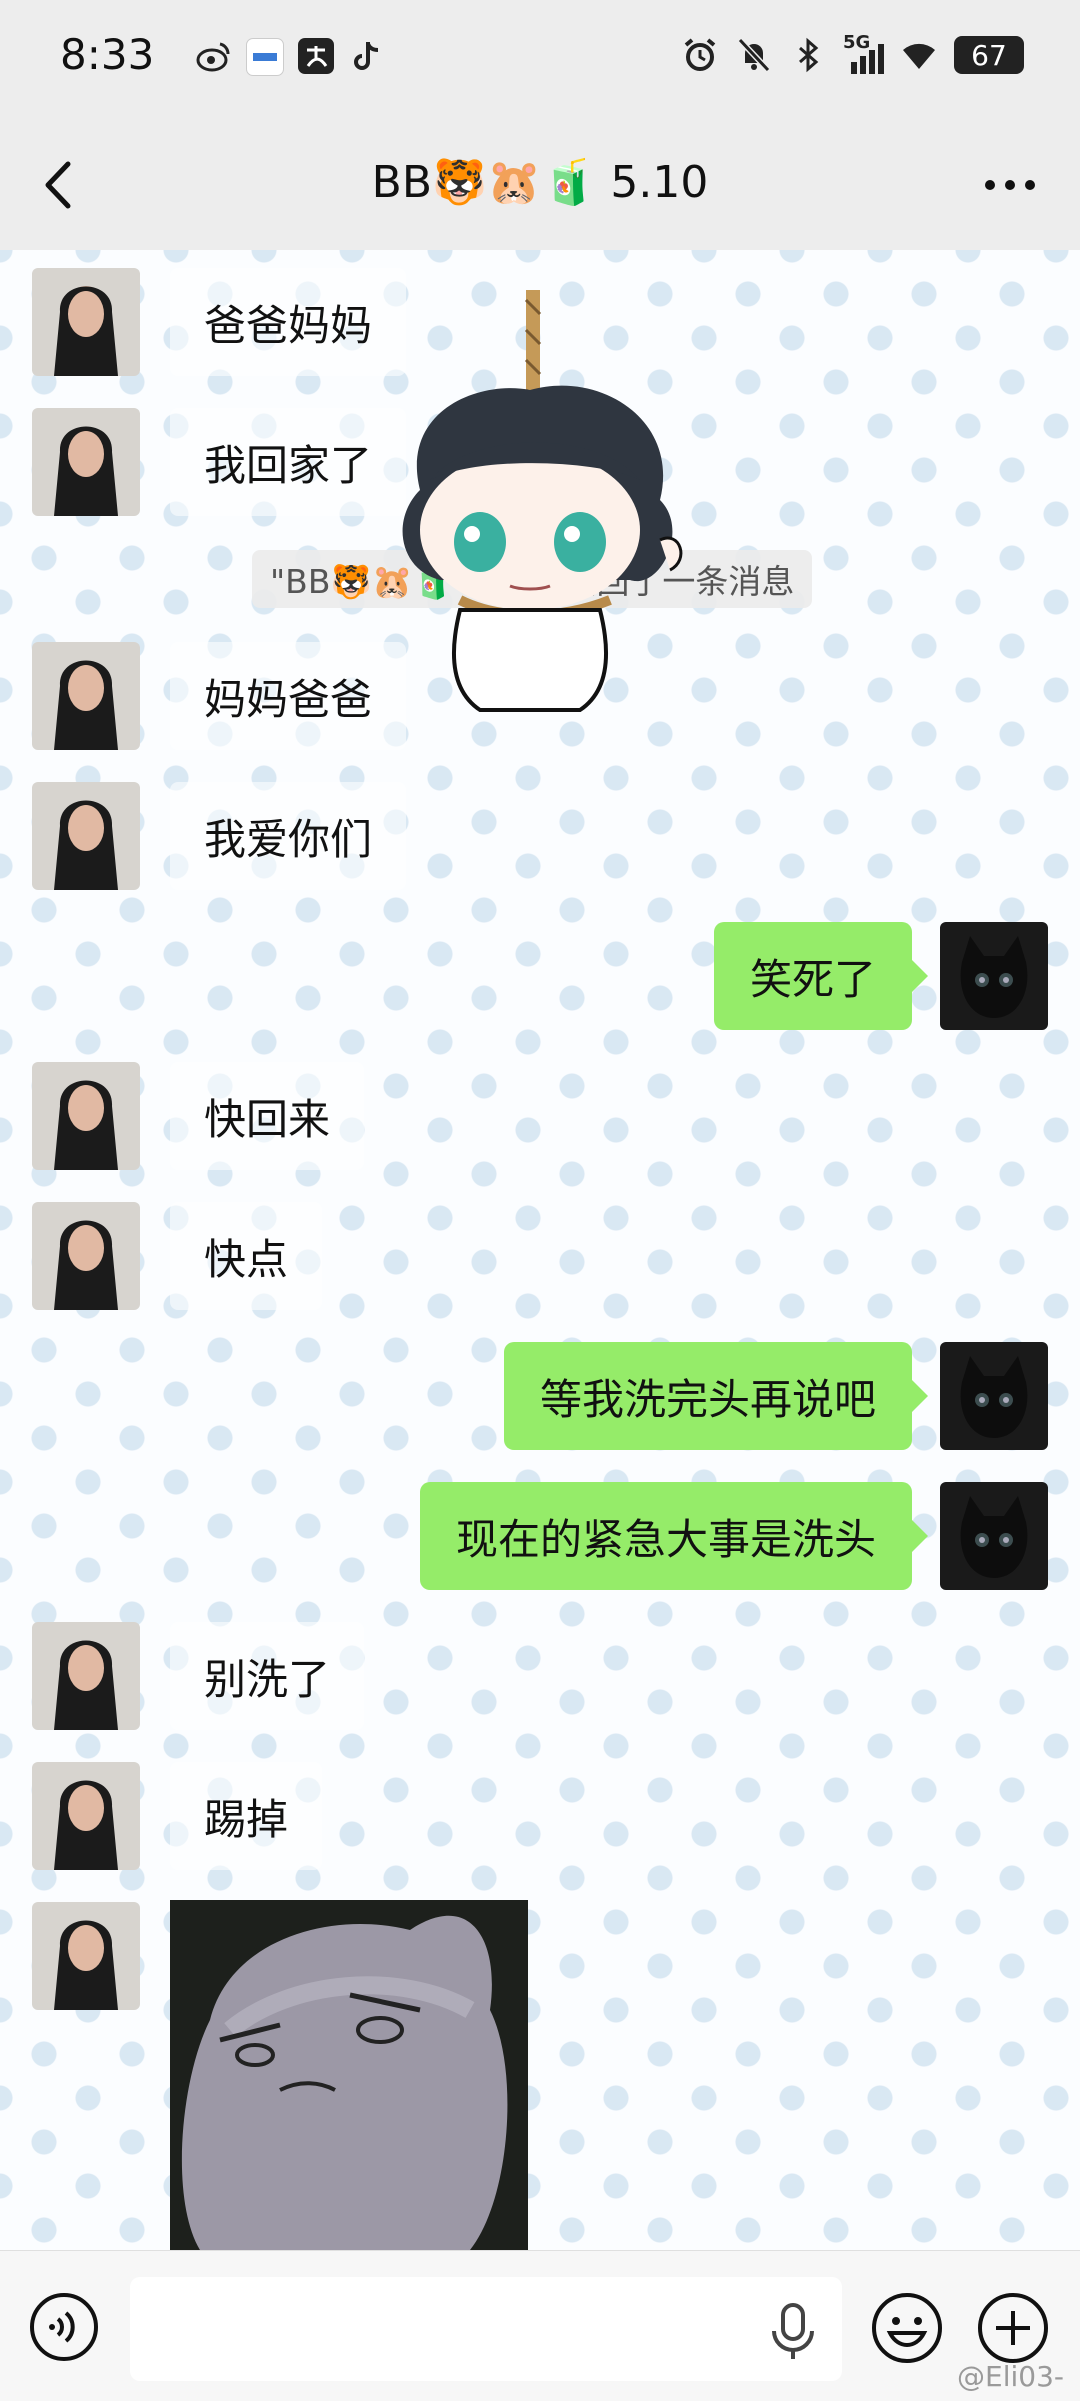  Describe the element at coordinates (716, 1396) in the screenshot. I see `message-bubble-sent: 等我洗完头再说吧` at that location.